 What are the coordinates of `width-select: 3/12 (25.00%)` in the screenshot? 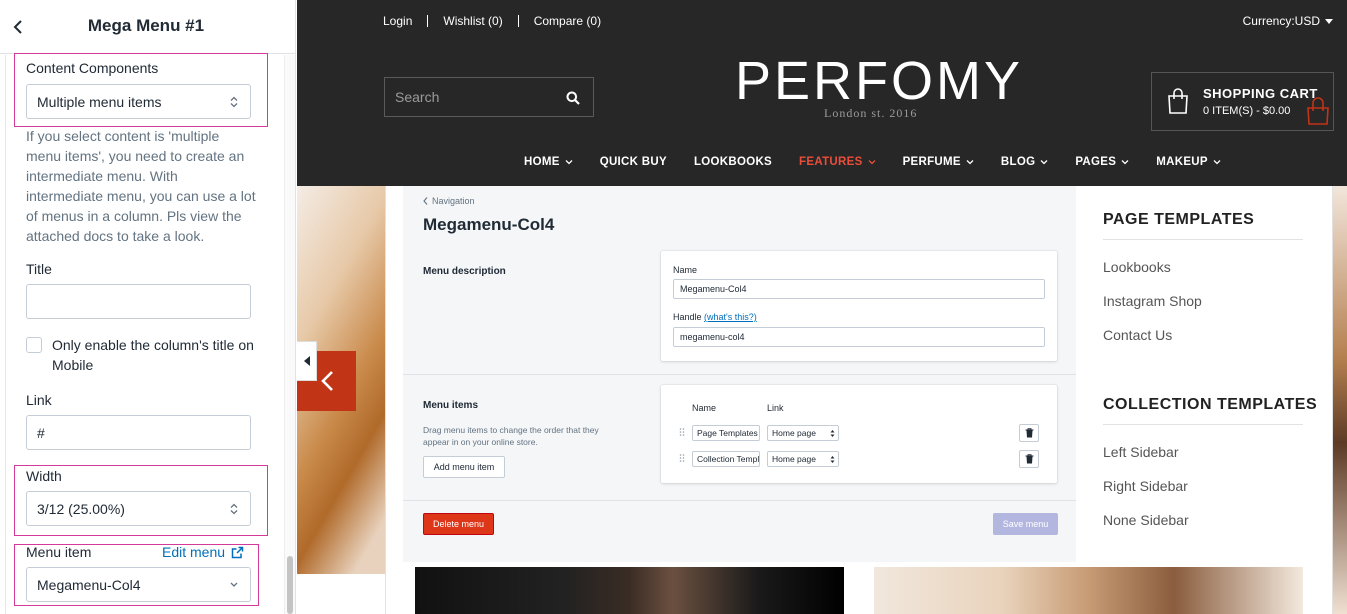 It's located at (138, 508).